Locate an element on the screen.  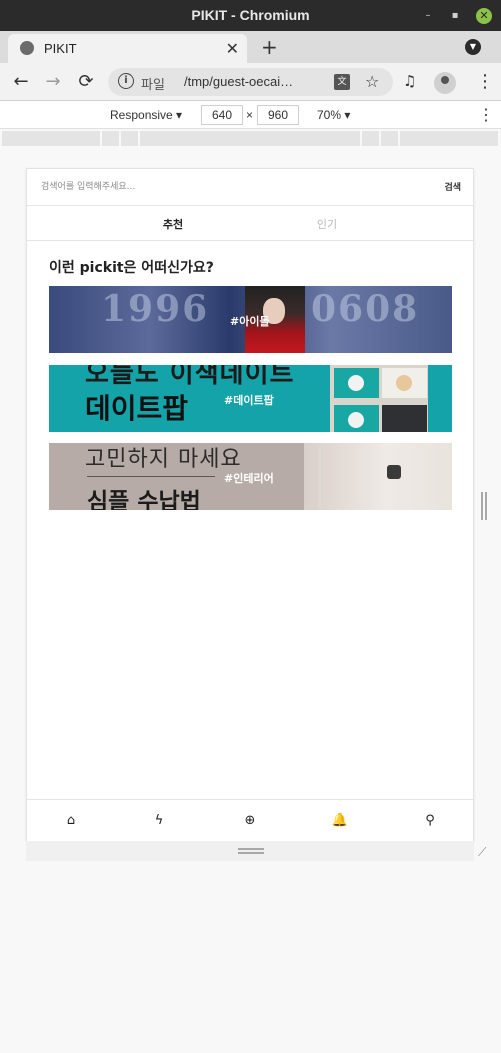
banner-image-rack is located at coordinates (336, 477).